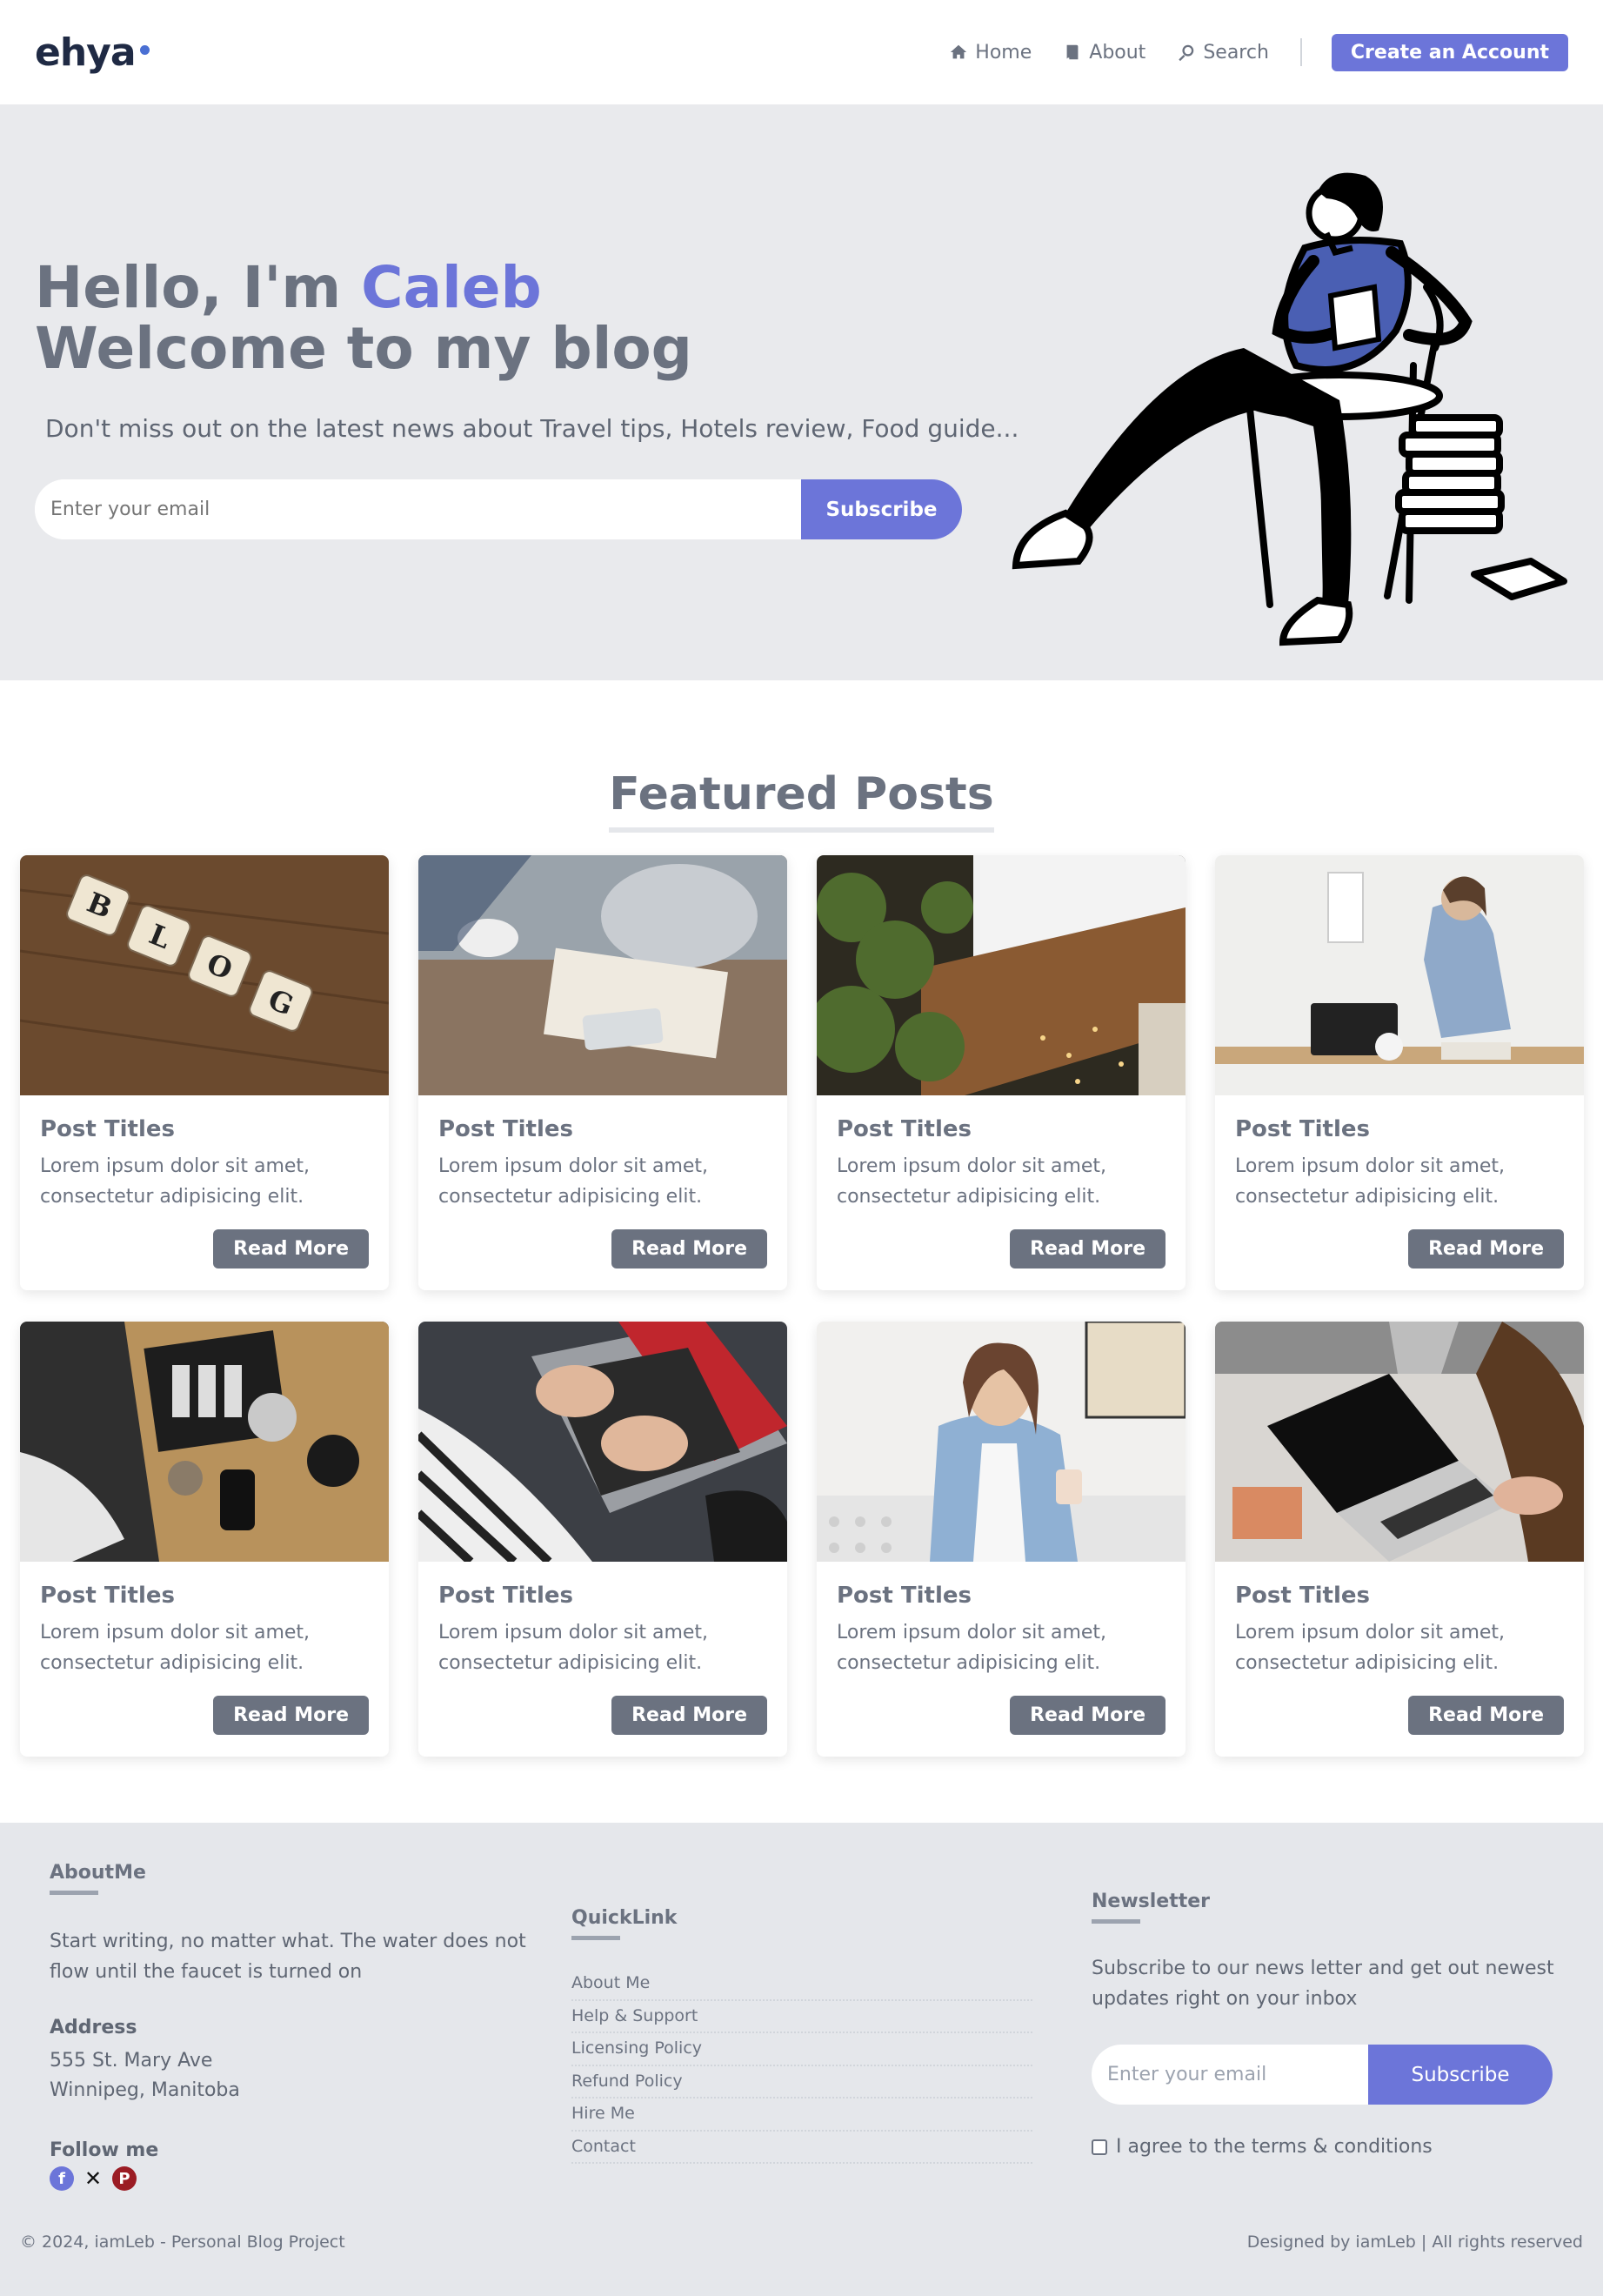 The height and width of the screenshot is (2296, 1603). I want to click on footer-address-line2: Winnipeg, Manitoba, so click(145, 2090).